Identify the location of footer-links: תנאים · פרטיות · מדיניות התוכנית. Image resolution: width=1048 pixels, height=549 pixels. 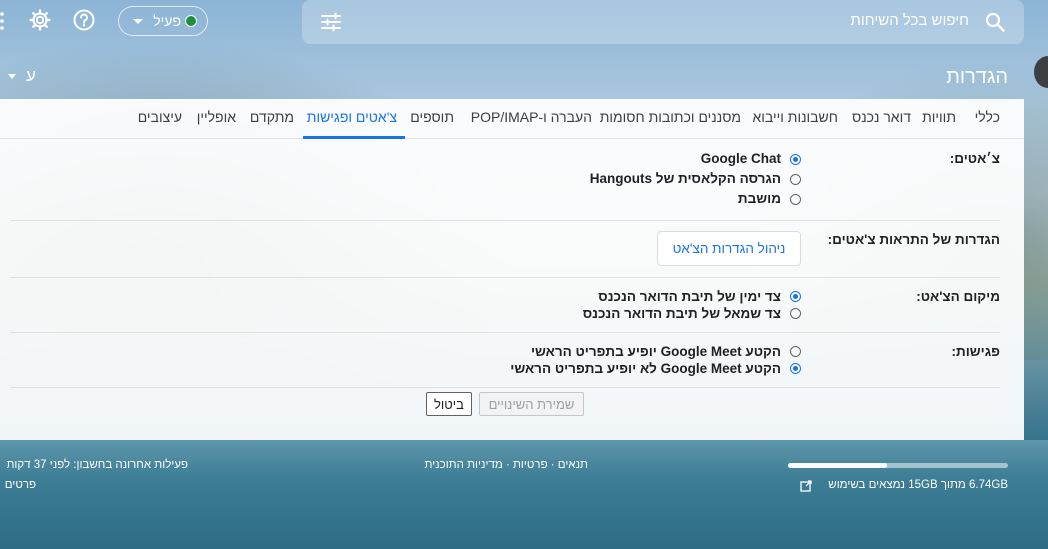
(506, 465).